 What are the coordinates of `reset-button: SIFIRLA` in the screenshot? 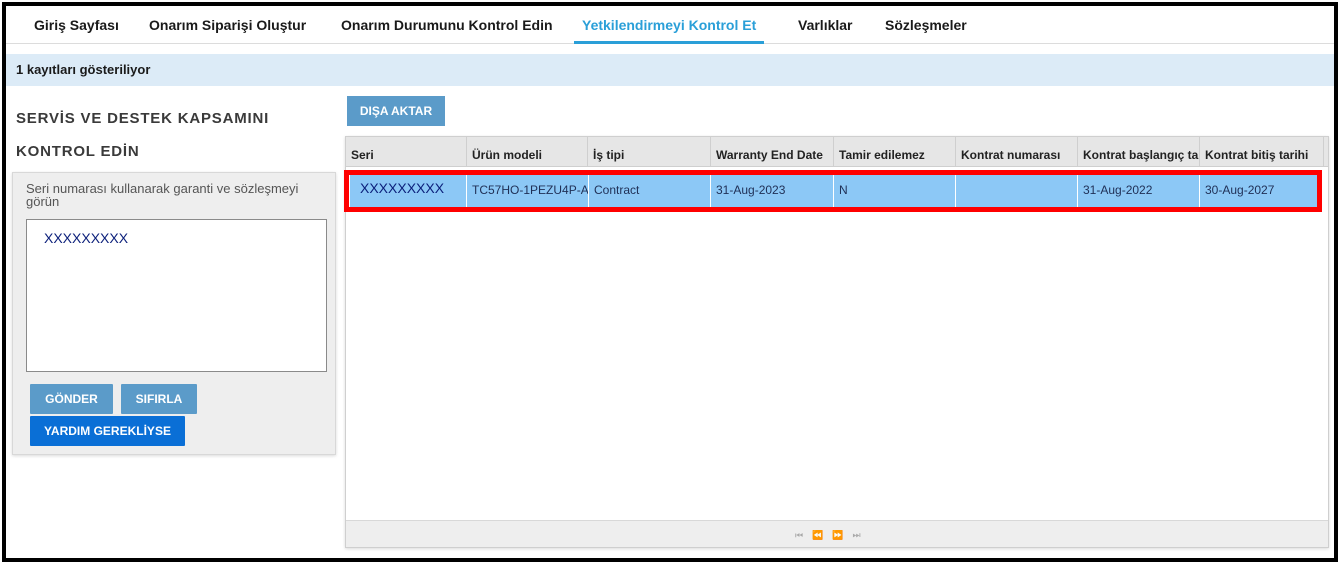 It's located at (159, 399).